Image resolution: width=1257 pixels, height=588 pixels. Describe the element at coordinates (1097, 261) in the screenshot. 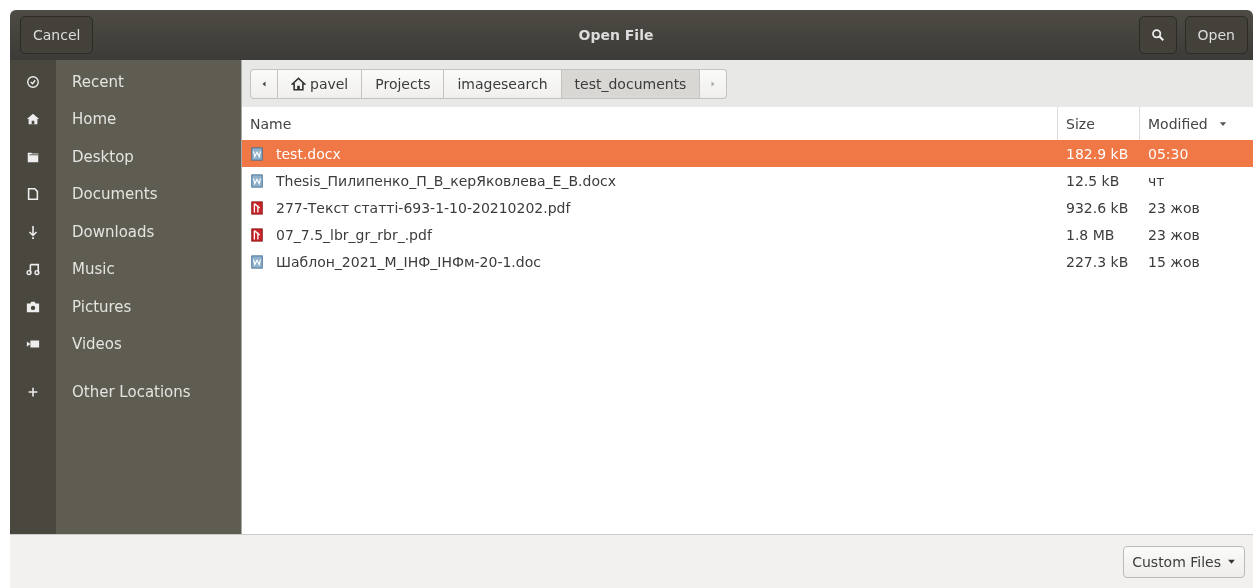

I see `file-size: 227.3 kB` at that location.